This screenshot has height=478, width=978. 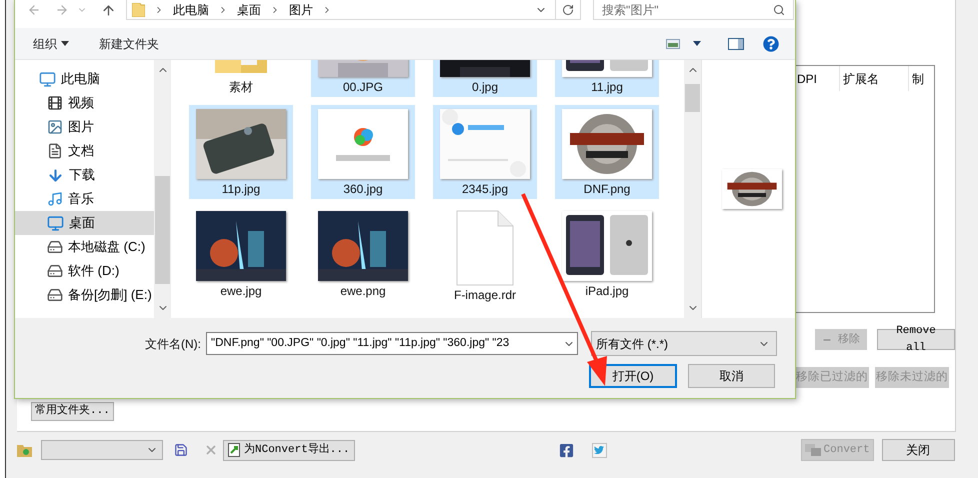 What do you see at coordinates (84, 151) in the screenshot?
I see `nav-item: 文档` at bounding box center [84, 151].